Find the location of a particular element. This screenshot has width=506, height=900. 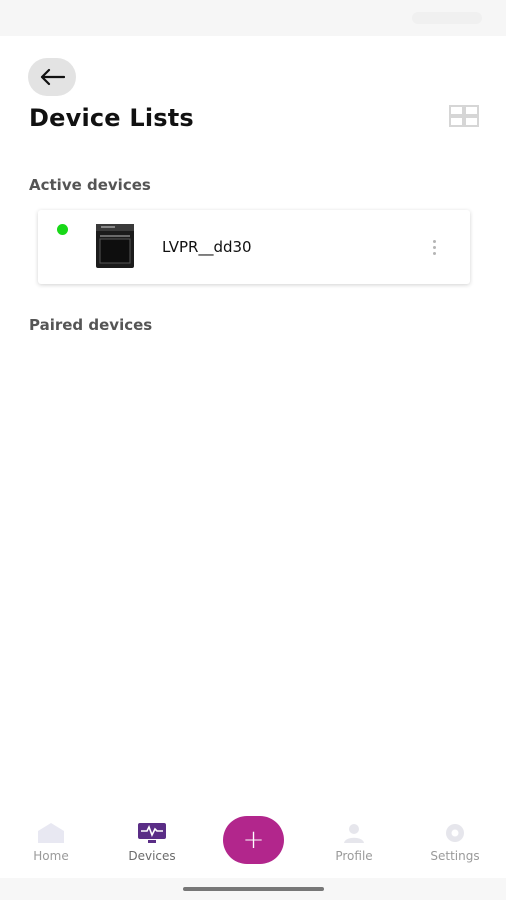

plus-icon: + is located at coordinates (253, 840).